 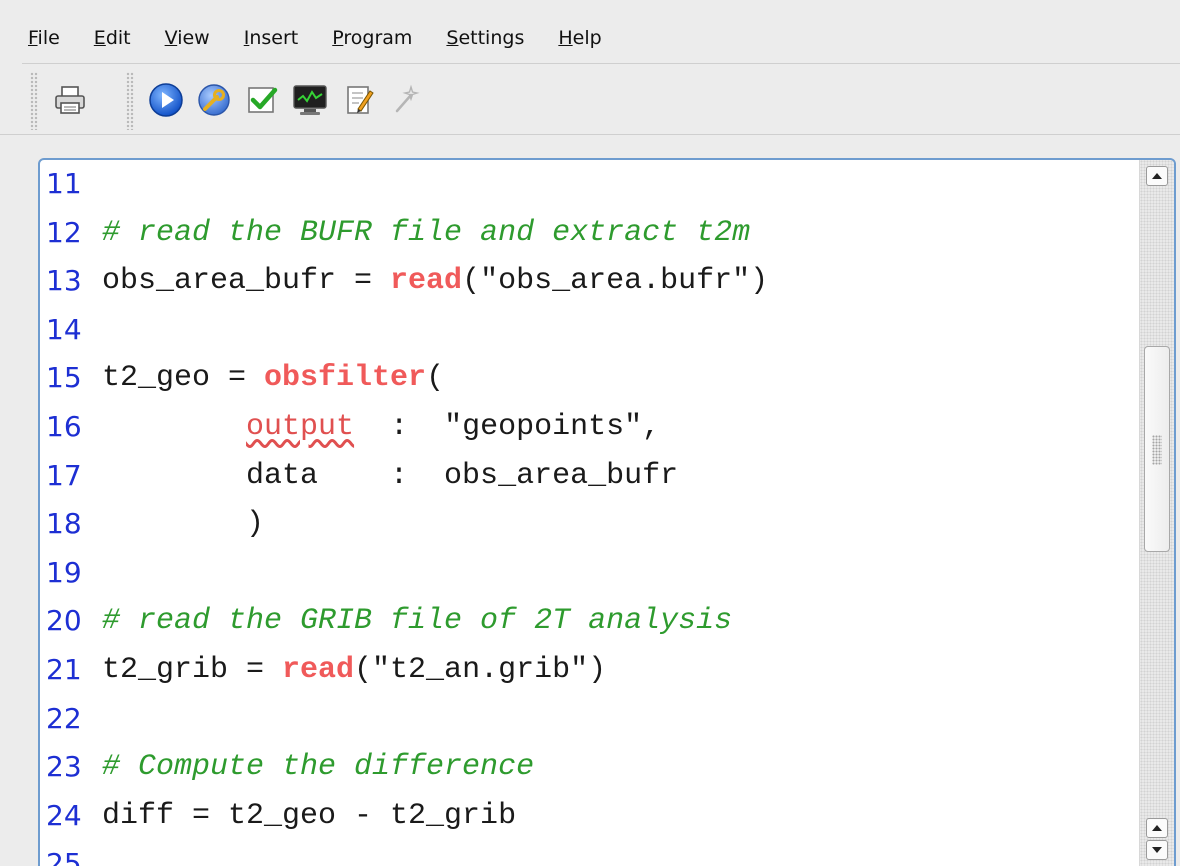 I want to click on code-line: 11, so click(x=590, y=188).